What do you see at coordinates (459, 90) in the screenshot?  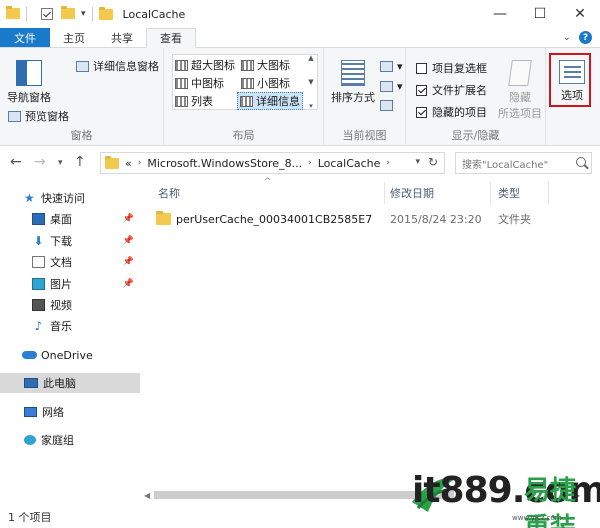 I see `file-extensions-label: 文件扩展名` at bounding box center [459, 90].